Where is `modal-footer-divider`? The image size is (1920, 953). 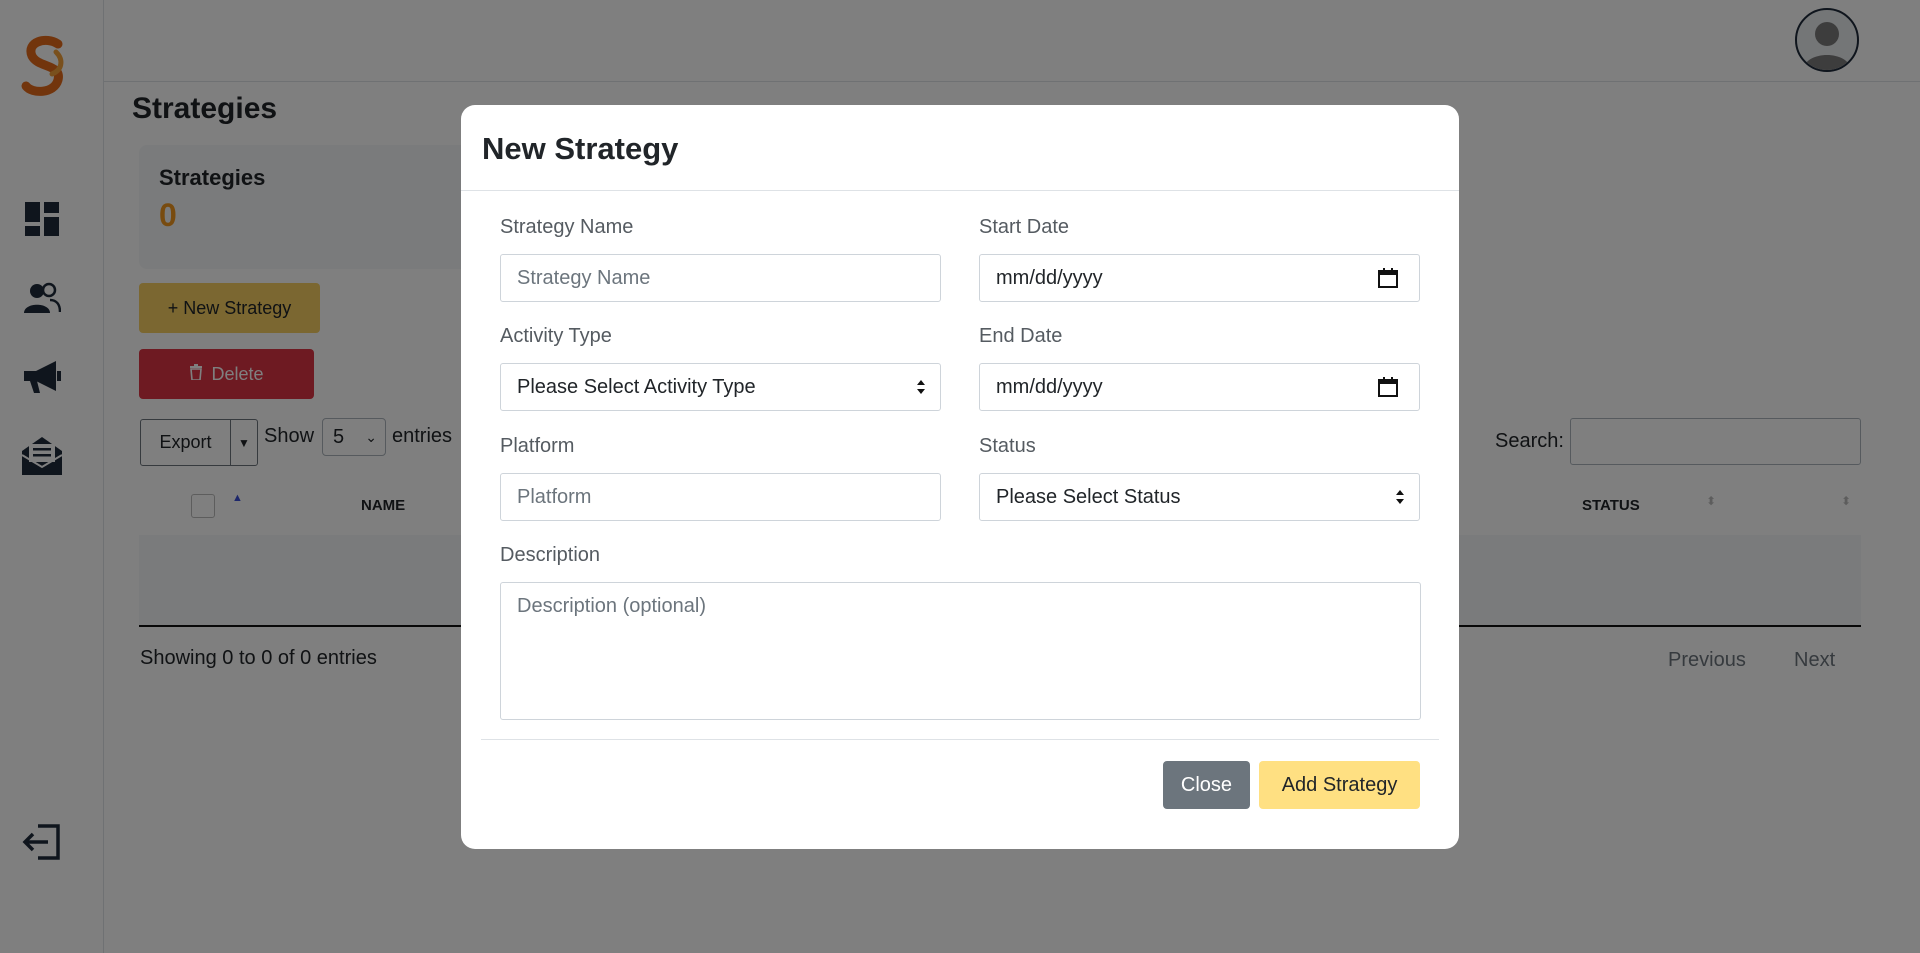
modal-footer-divider is located at coordinates (960, 739).